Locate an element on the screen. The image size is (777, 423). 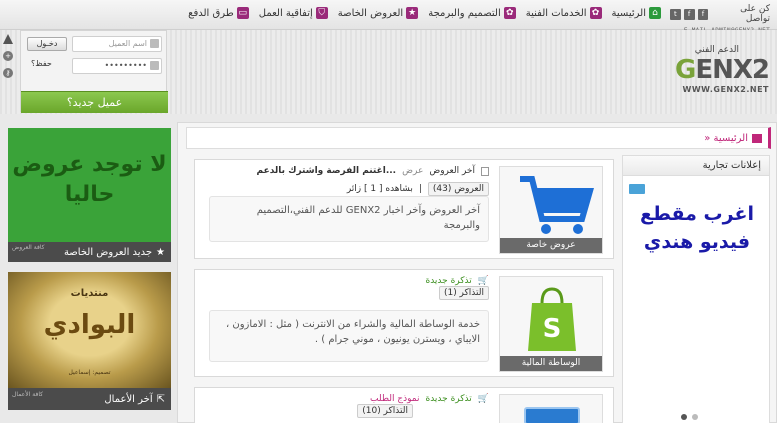
card-meta: التذاكر (1) is located at coordinates (463, 293).